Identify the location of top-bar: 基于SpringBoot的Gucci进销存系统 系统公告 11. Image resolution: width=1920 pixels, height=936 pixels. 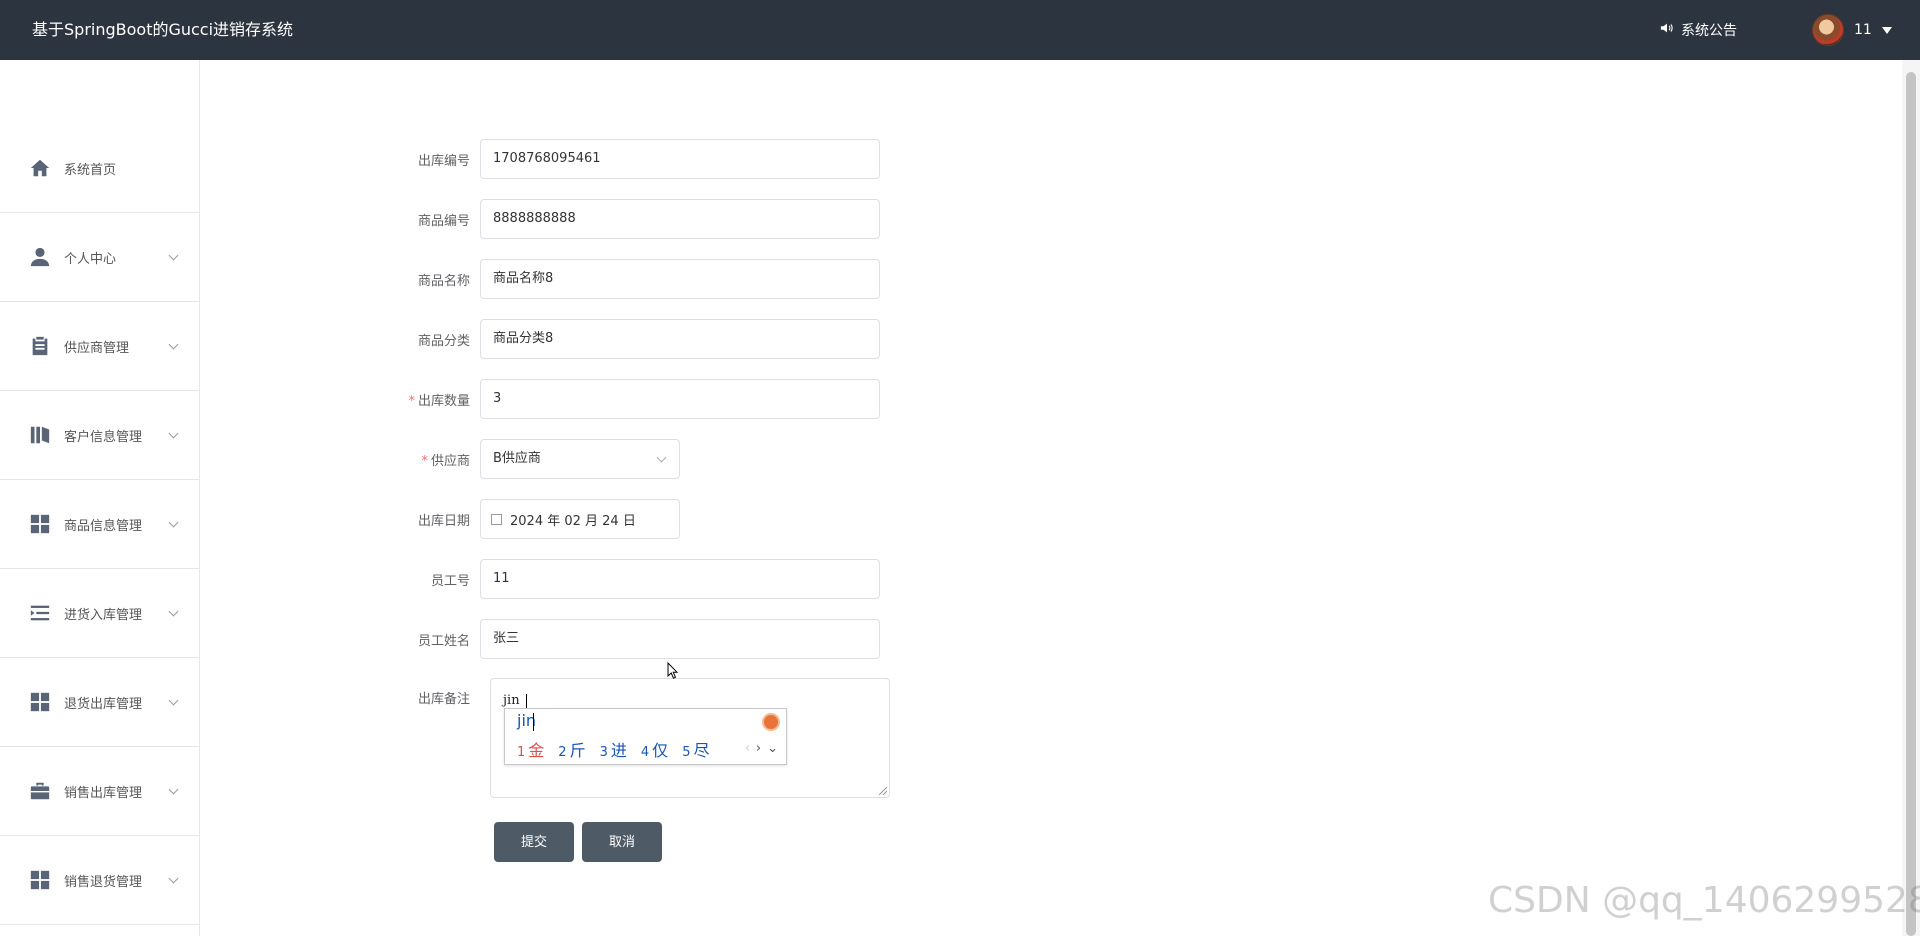
(960, 30).